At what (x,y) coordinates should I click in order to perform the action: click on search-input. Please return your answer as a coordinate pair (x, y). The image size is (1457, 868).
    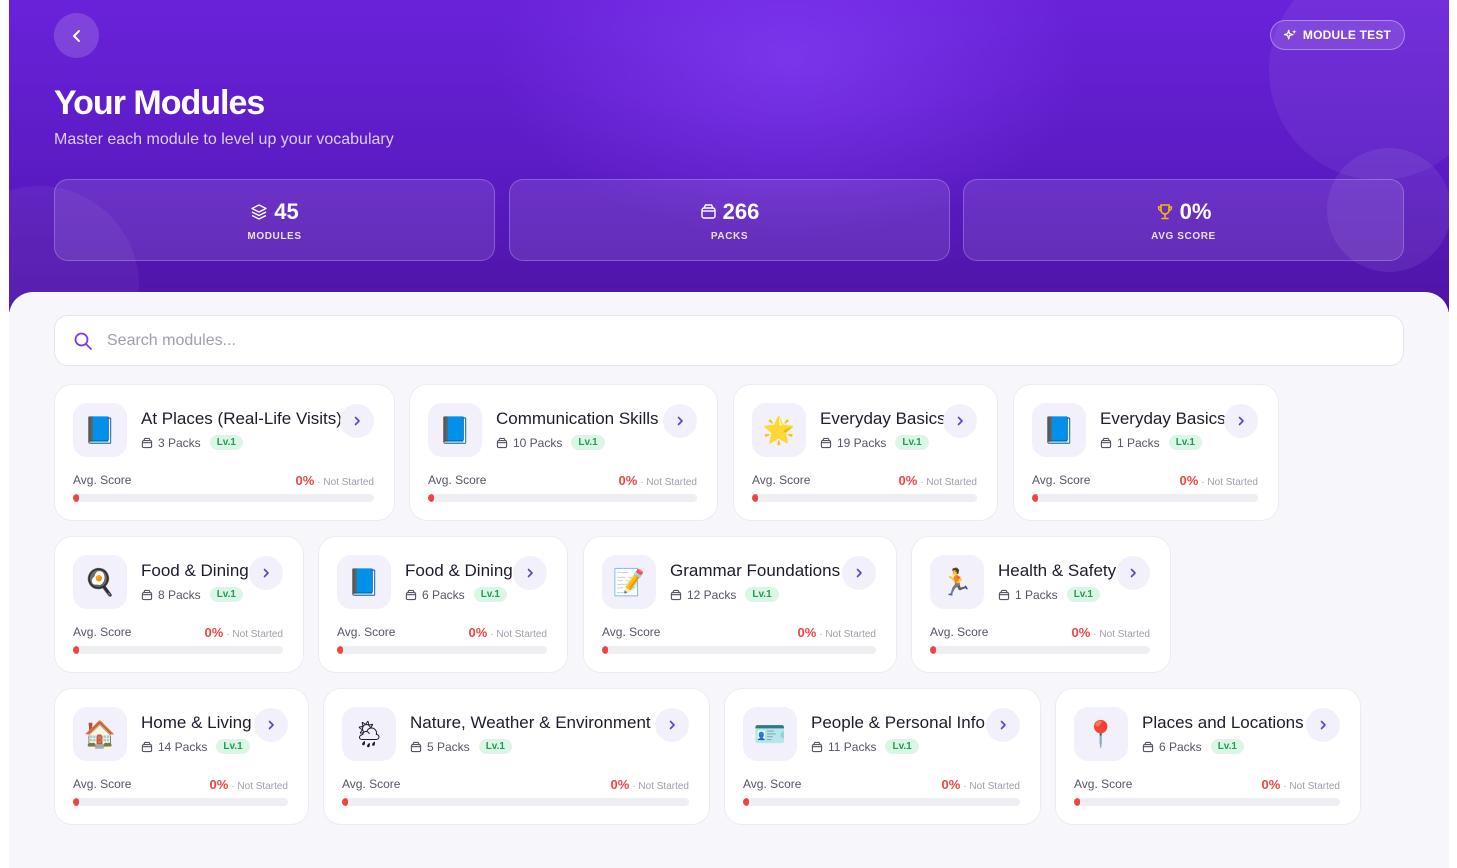
    Looking at the image, I should click on (707, 340).